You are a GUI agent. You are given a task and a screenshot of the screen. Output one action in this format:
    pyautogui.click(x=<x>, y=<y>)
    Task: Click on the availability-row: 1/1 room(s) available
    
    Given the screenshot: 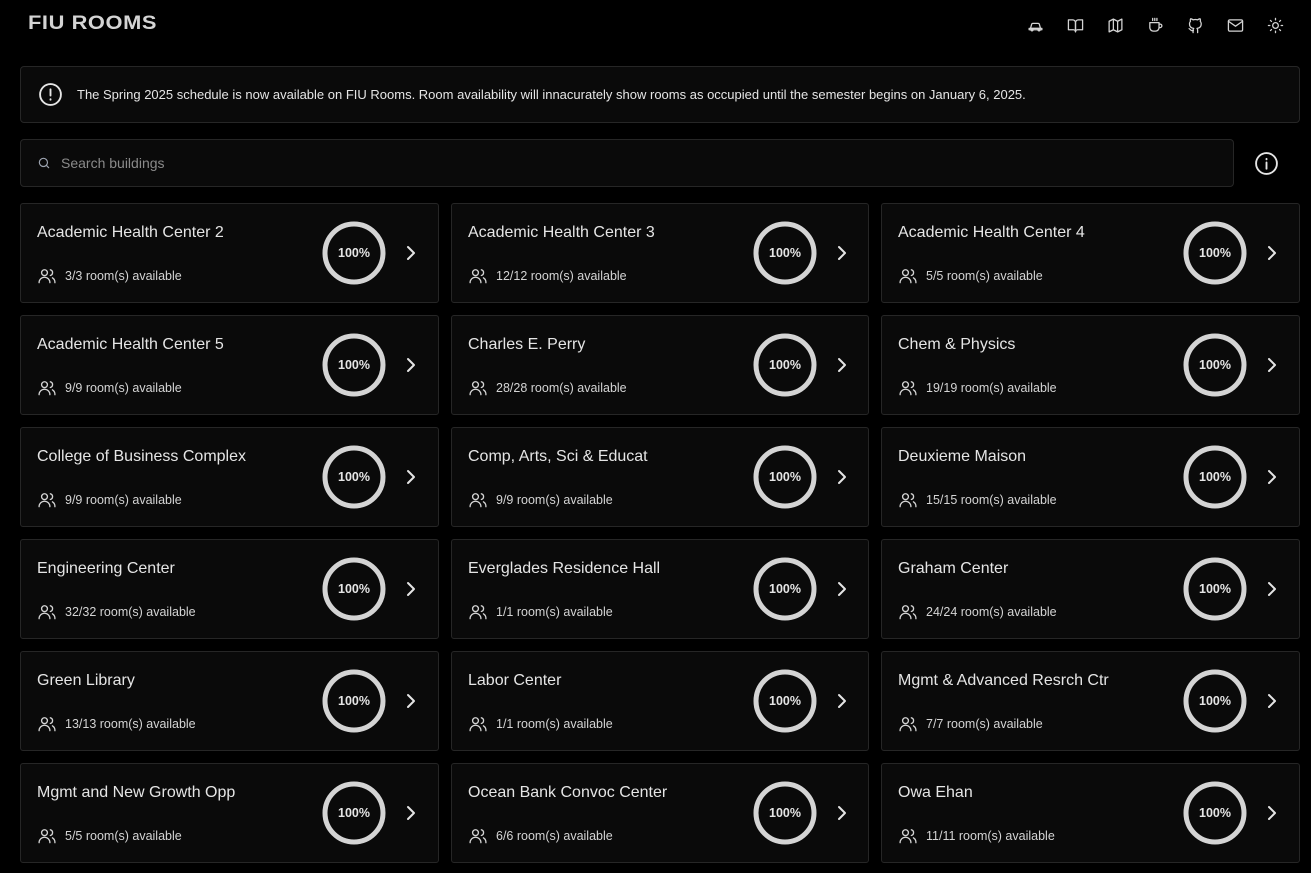 What is the action you would take?
    pyautogui.click(x=540, y=612)
    